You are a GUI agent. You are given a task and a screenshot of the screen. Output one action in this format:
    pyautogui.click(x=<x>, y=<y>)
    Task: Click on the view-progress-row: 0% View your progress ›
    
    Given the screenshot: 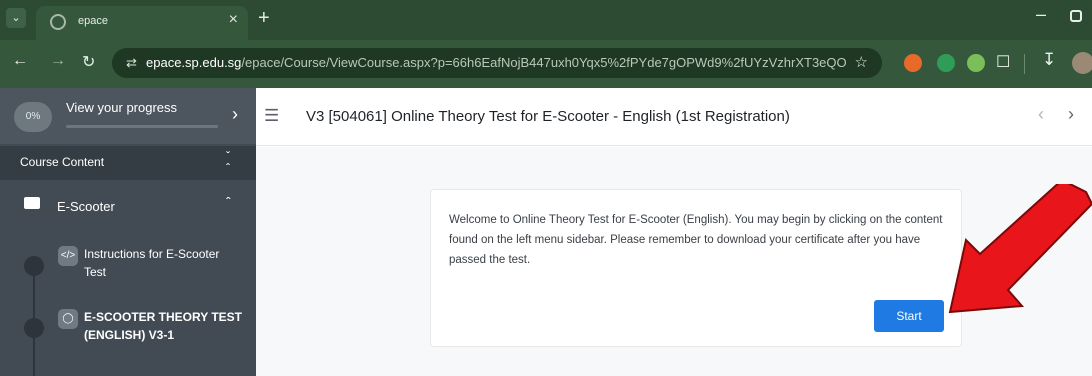 What is the action you would take?
    pyautogui.click(x=128, y=116)
    